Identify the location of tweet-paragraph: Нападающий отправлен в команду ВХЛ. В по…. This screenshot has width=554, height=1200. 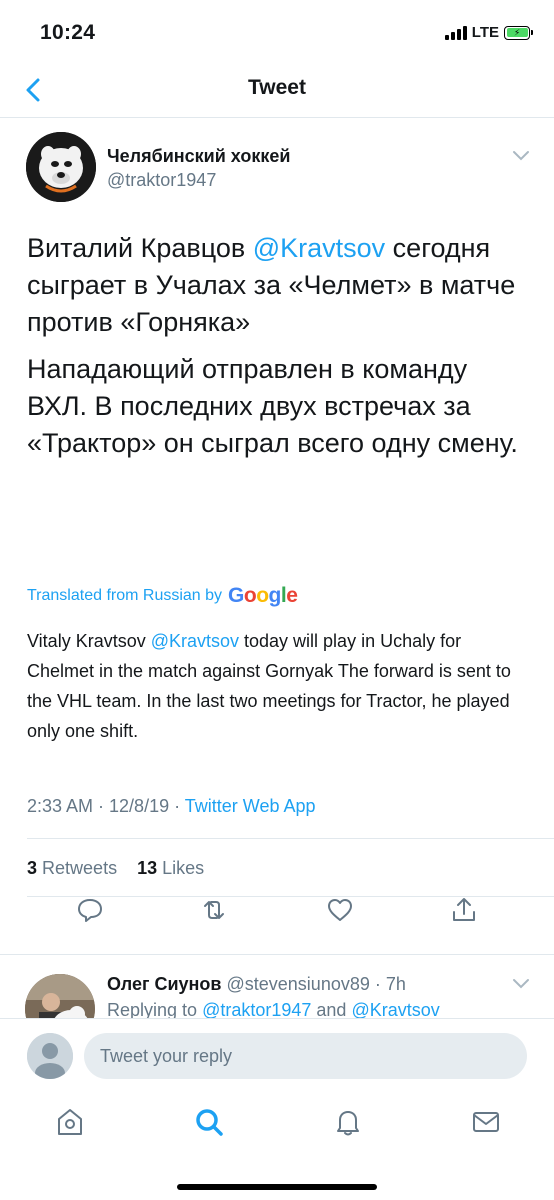
(272, 406).